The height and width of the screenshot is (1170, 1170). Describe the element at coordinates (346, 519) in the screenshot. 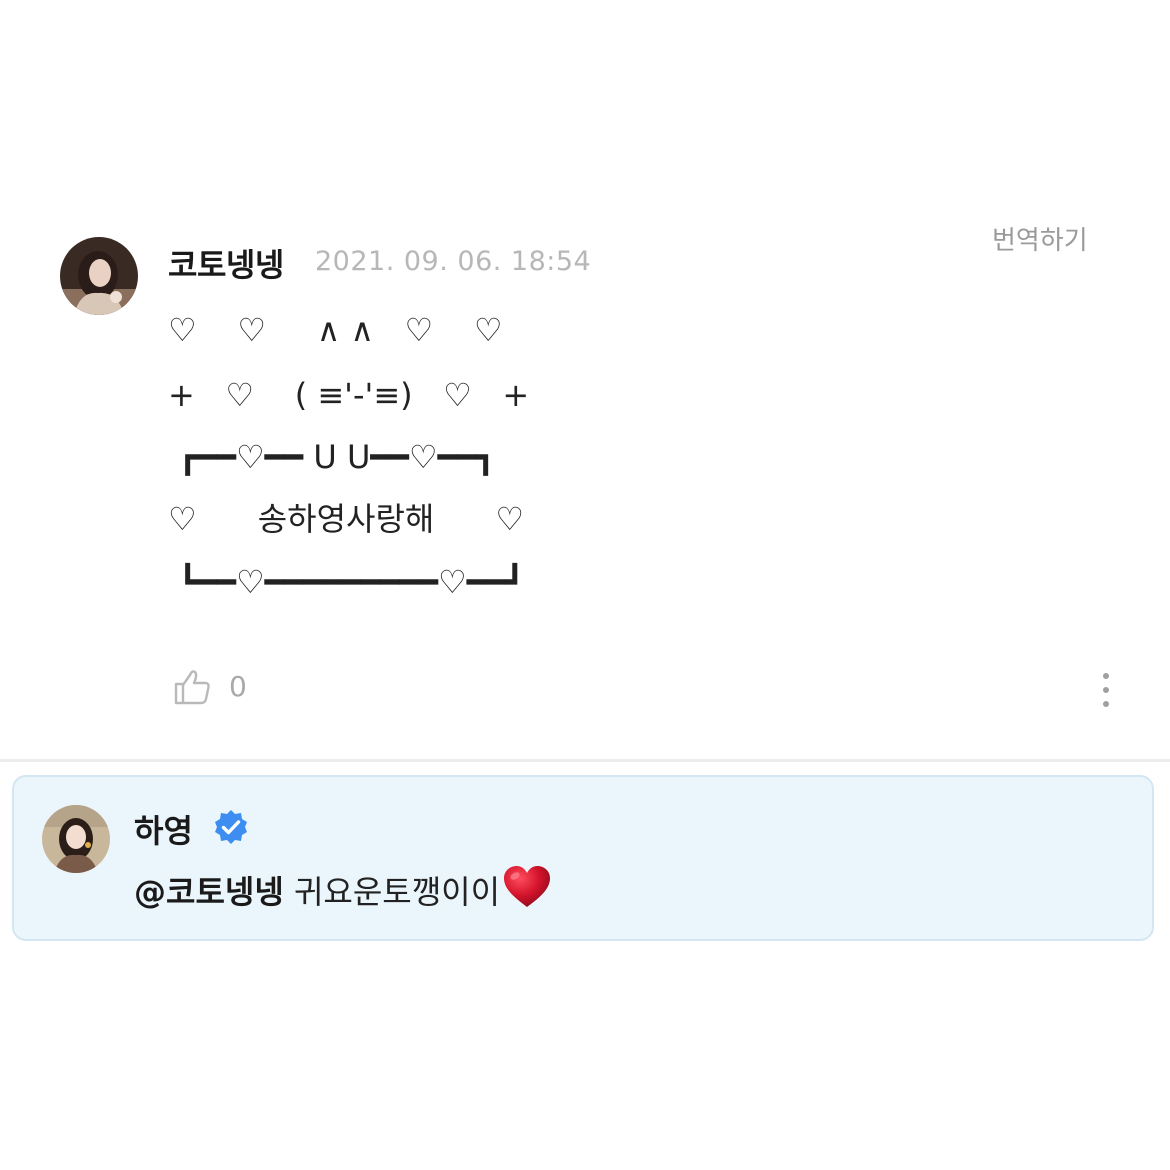

I see `comment-text-line: ♡ 송하영사랑해 ♡` at that location.